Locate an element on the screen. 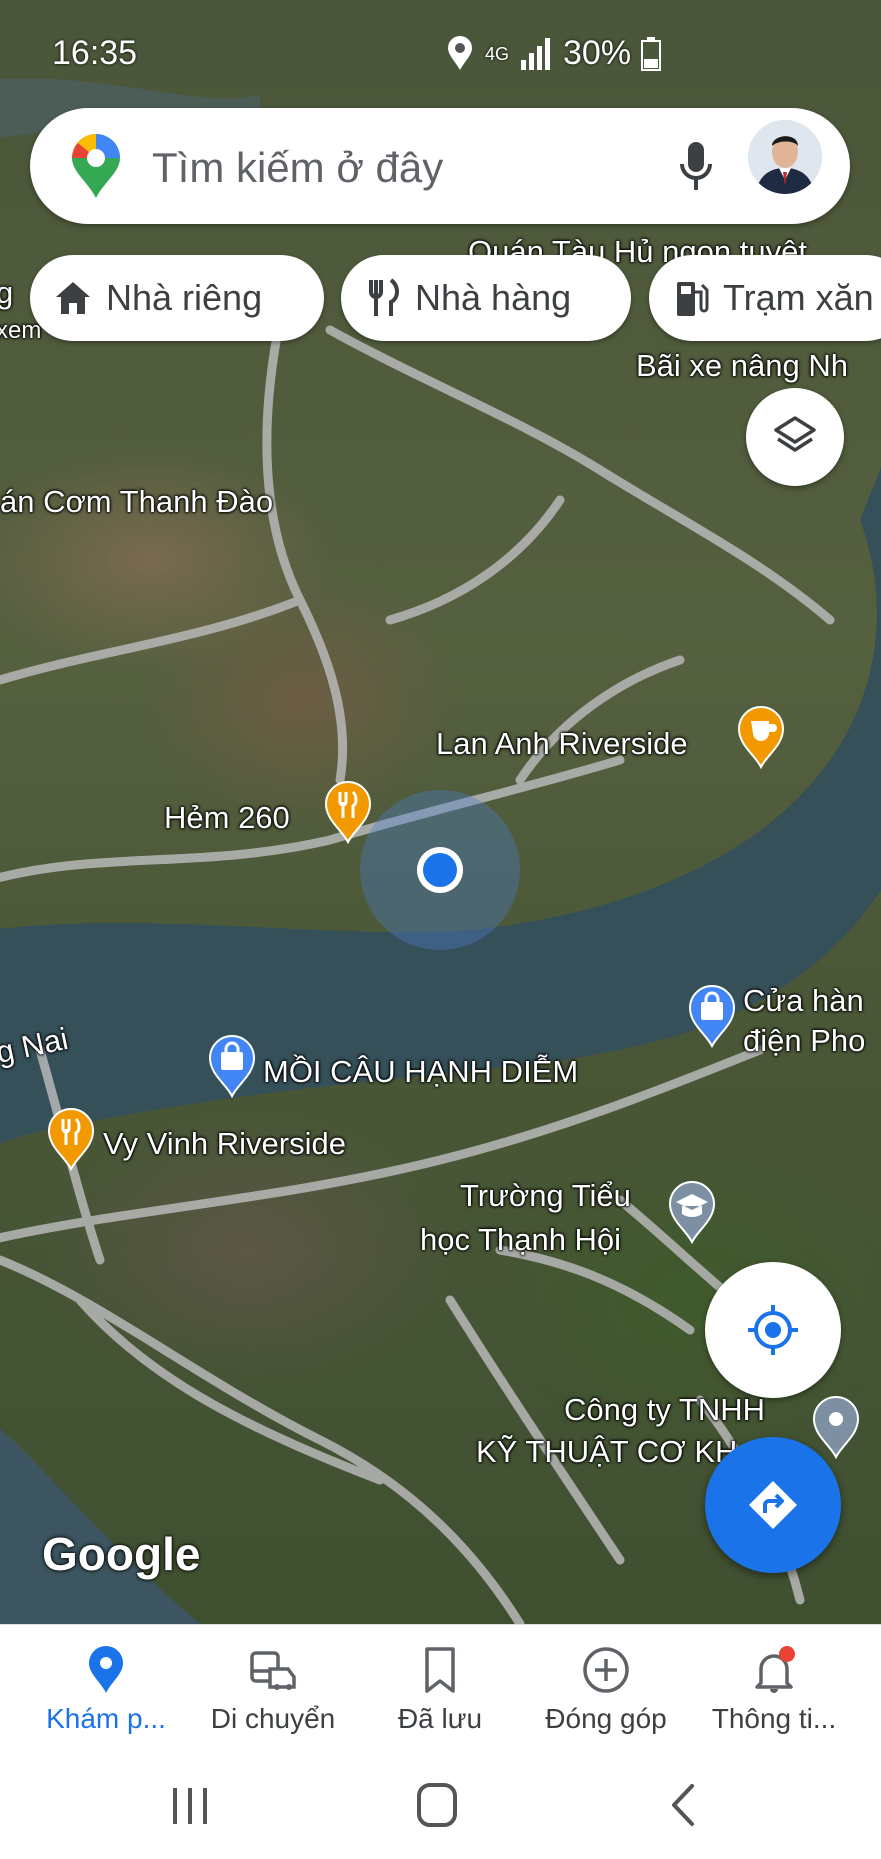 The image size is (881, 1859). tab-label: Di chuyển is located at coordinates (273, 1718).